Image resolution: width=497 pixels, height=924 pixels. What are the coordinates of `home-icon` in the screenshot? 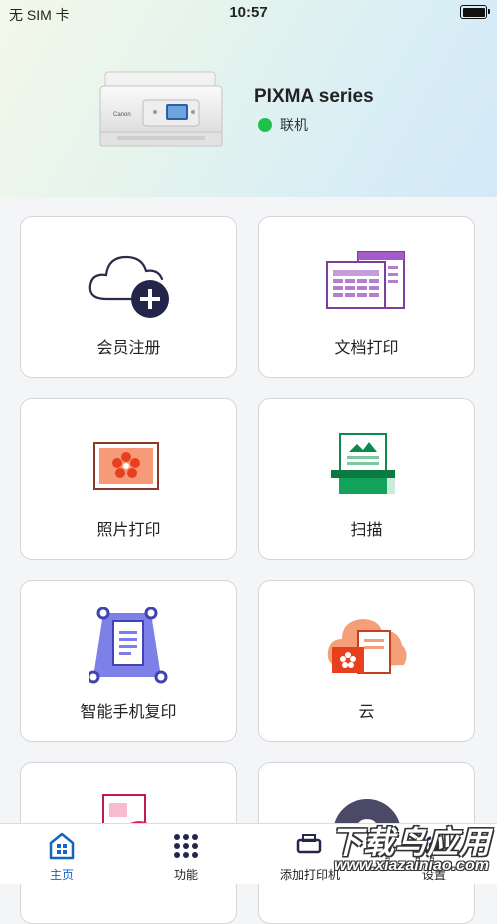 It's located at (62, 846).